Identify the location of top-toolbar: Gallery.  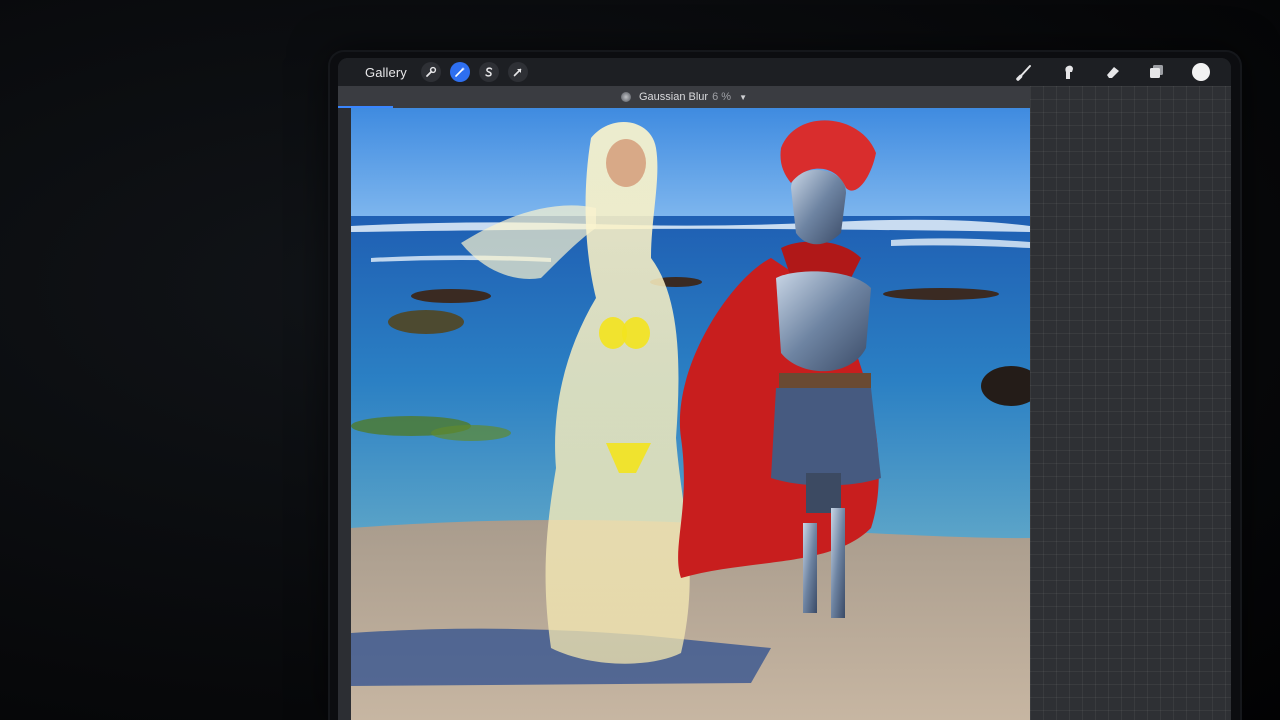
(784, 72).